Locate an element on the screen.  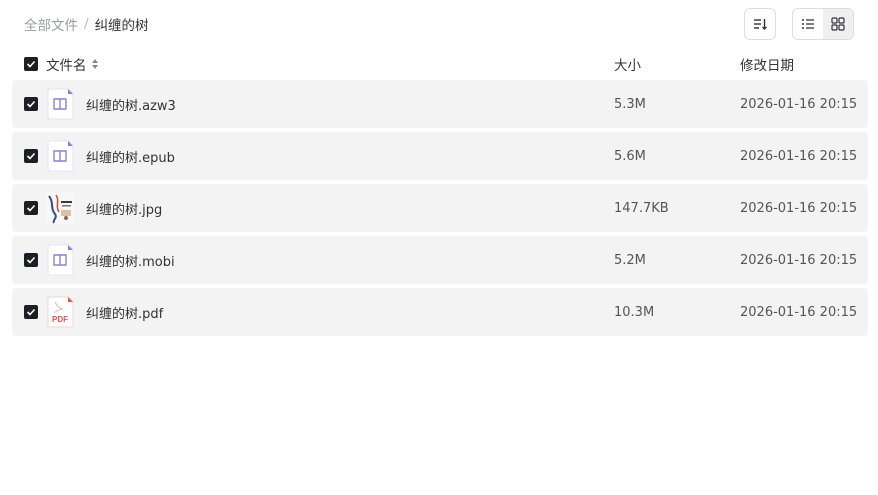
image-thumbnail is located at coordinates (60, 208).